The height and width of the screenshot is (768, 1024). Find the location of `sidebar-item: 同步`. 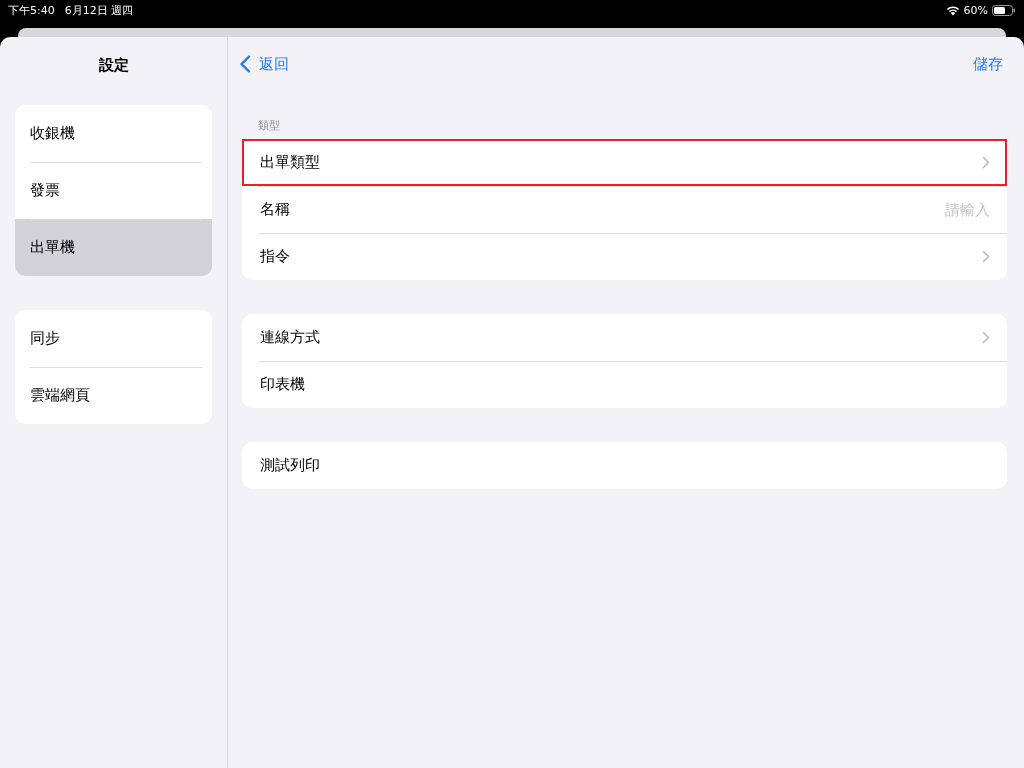

sidebar-item: 同步 is located at coordinates (113, 338).